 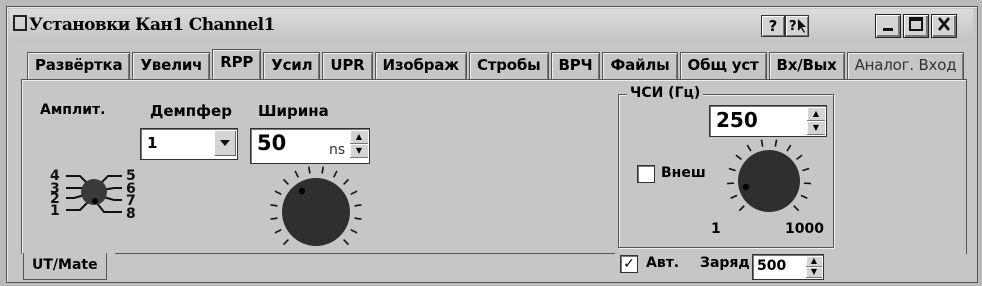 I want to click on help-button: ?, so click(x=773, y=26).